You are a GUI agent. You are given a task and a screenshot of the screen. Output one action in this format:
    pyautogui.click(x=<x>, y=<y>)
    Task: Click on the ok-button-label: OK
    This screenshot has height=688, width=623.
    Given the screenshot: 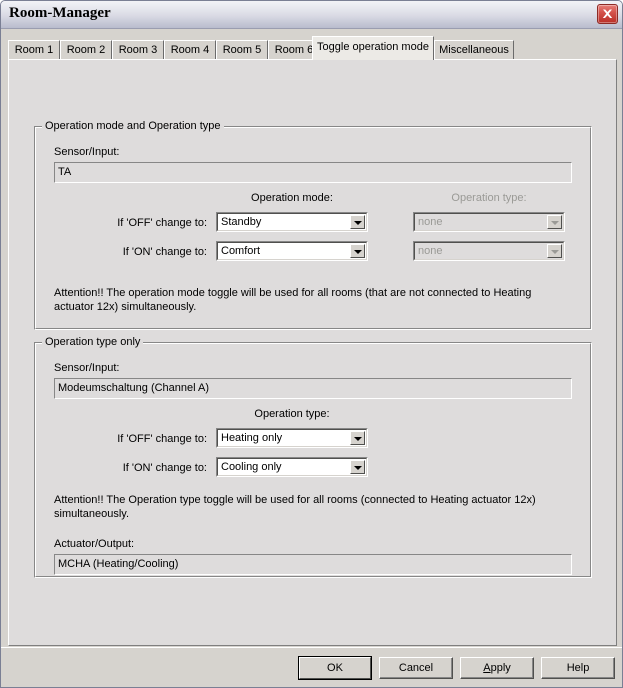 What is the action you would take?
    pyautogui.click(x=335, y=668)
    